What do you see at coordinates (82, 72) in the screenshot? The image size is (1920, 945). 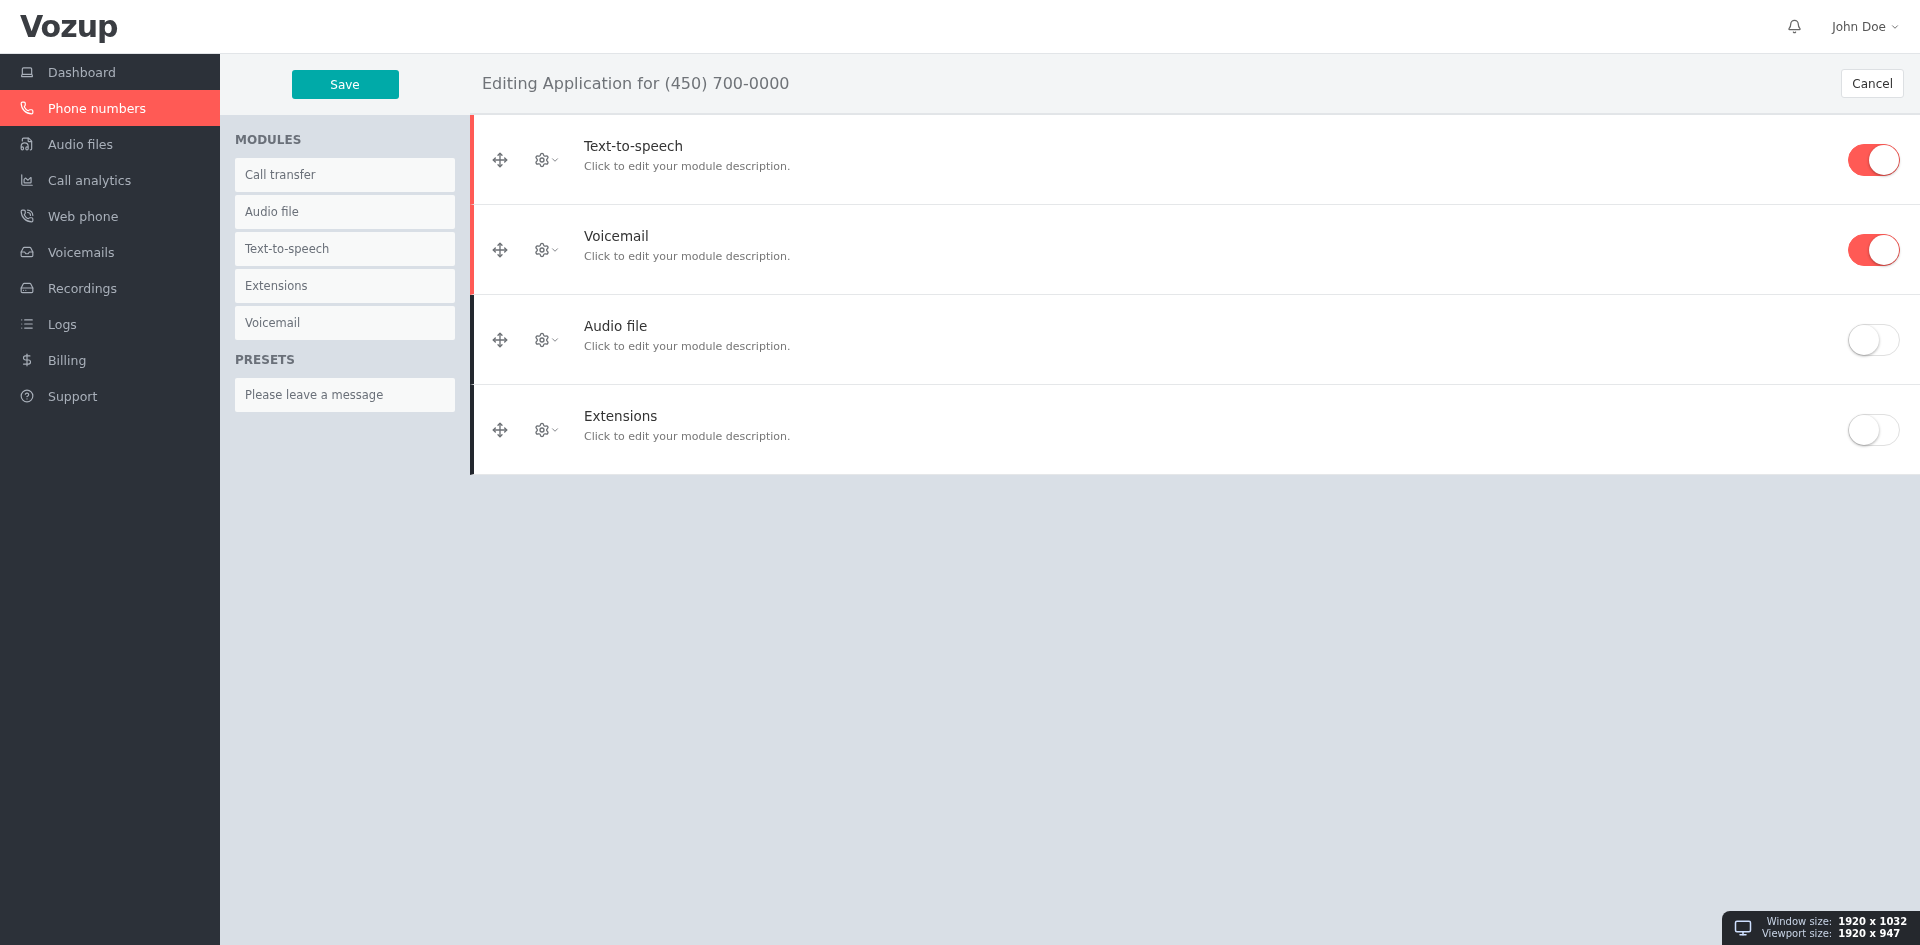 I see `sidebar-label: Dashboard` at bounding box center [82, 72].